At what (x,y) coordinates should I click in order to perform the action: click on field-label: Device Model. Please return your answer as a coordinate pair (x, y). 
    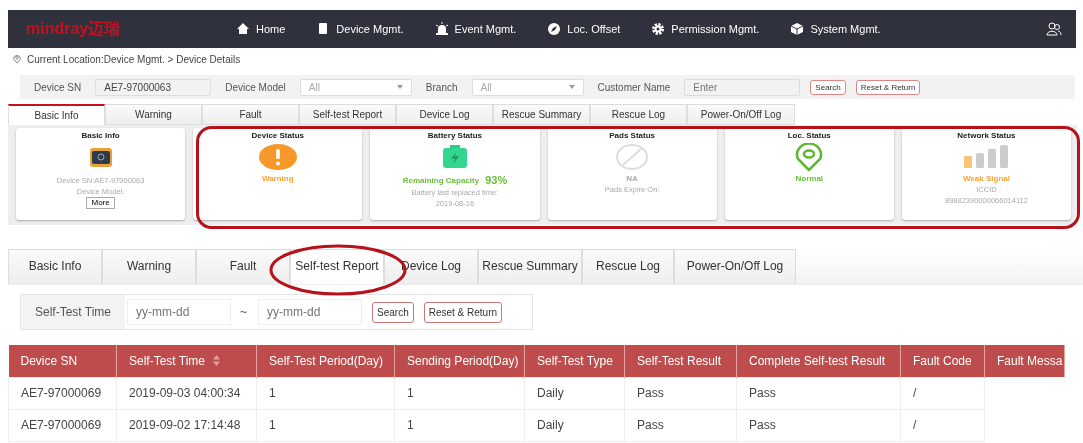
    Looking at the image, I should click on (255, 87).